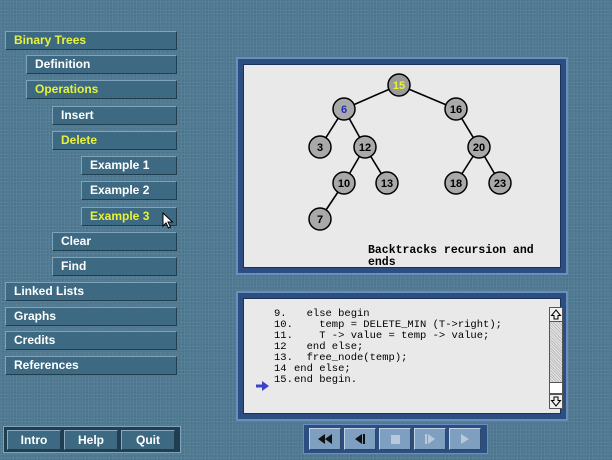 Image resolution: width=612 pixels, height=460 pixels. I want to click on tree-node-label: 12, so click(365, 148).